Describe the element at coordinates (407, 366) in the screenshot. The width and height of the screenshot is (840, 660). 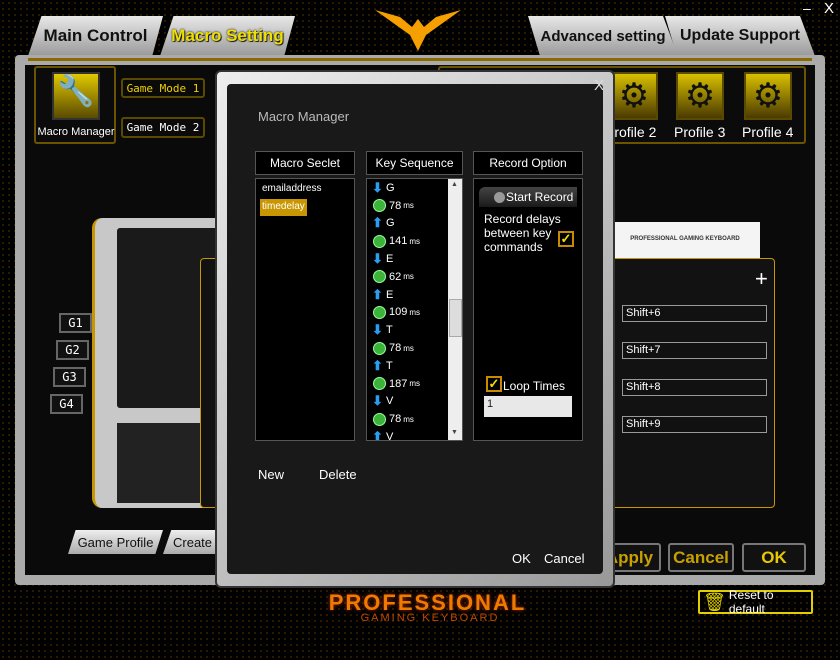
I see `sequence-item: ⬆ T` at that location.